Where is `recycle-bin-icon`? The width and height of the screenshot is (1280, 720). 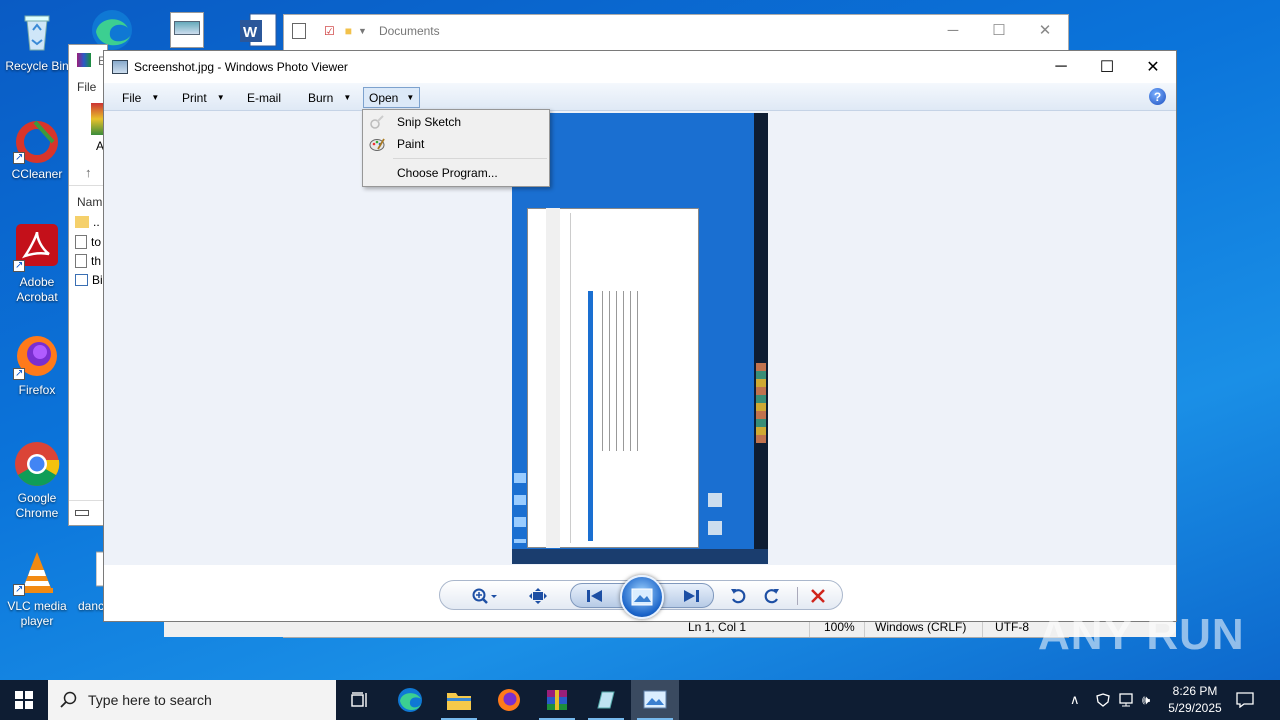
recycle-bin-icon is located at coordinates (37, 32).